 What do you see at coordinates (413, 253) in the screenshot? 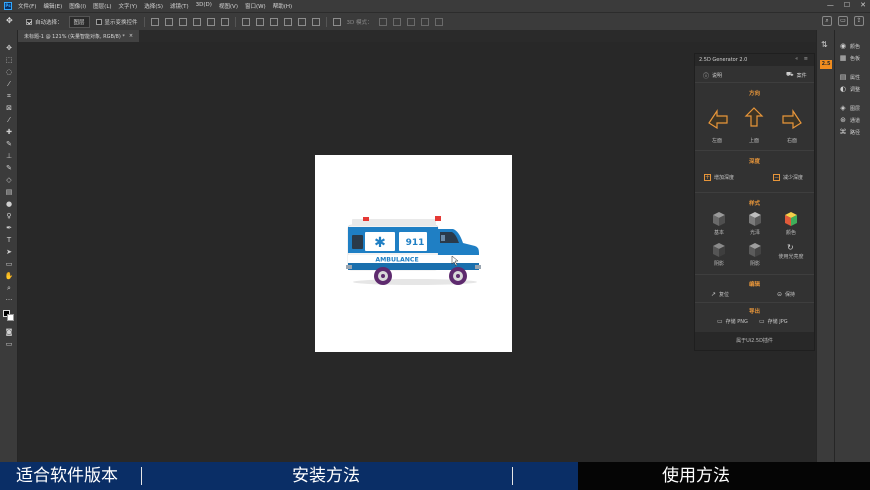
I see `document-canvas: ✱ 911 AMBULANCE` at bounding box center [413, 253].